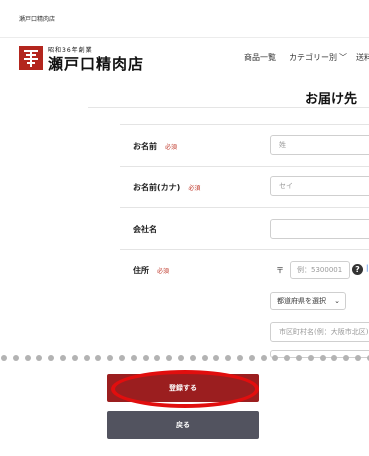  I want to click on topbar-shop-name: 瀬戸口精肉店, so click(37, 19).